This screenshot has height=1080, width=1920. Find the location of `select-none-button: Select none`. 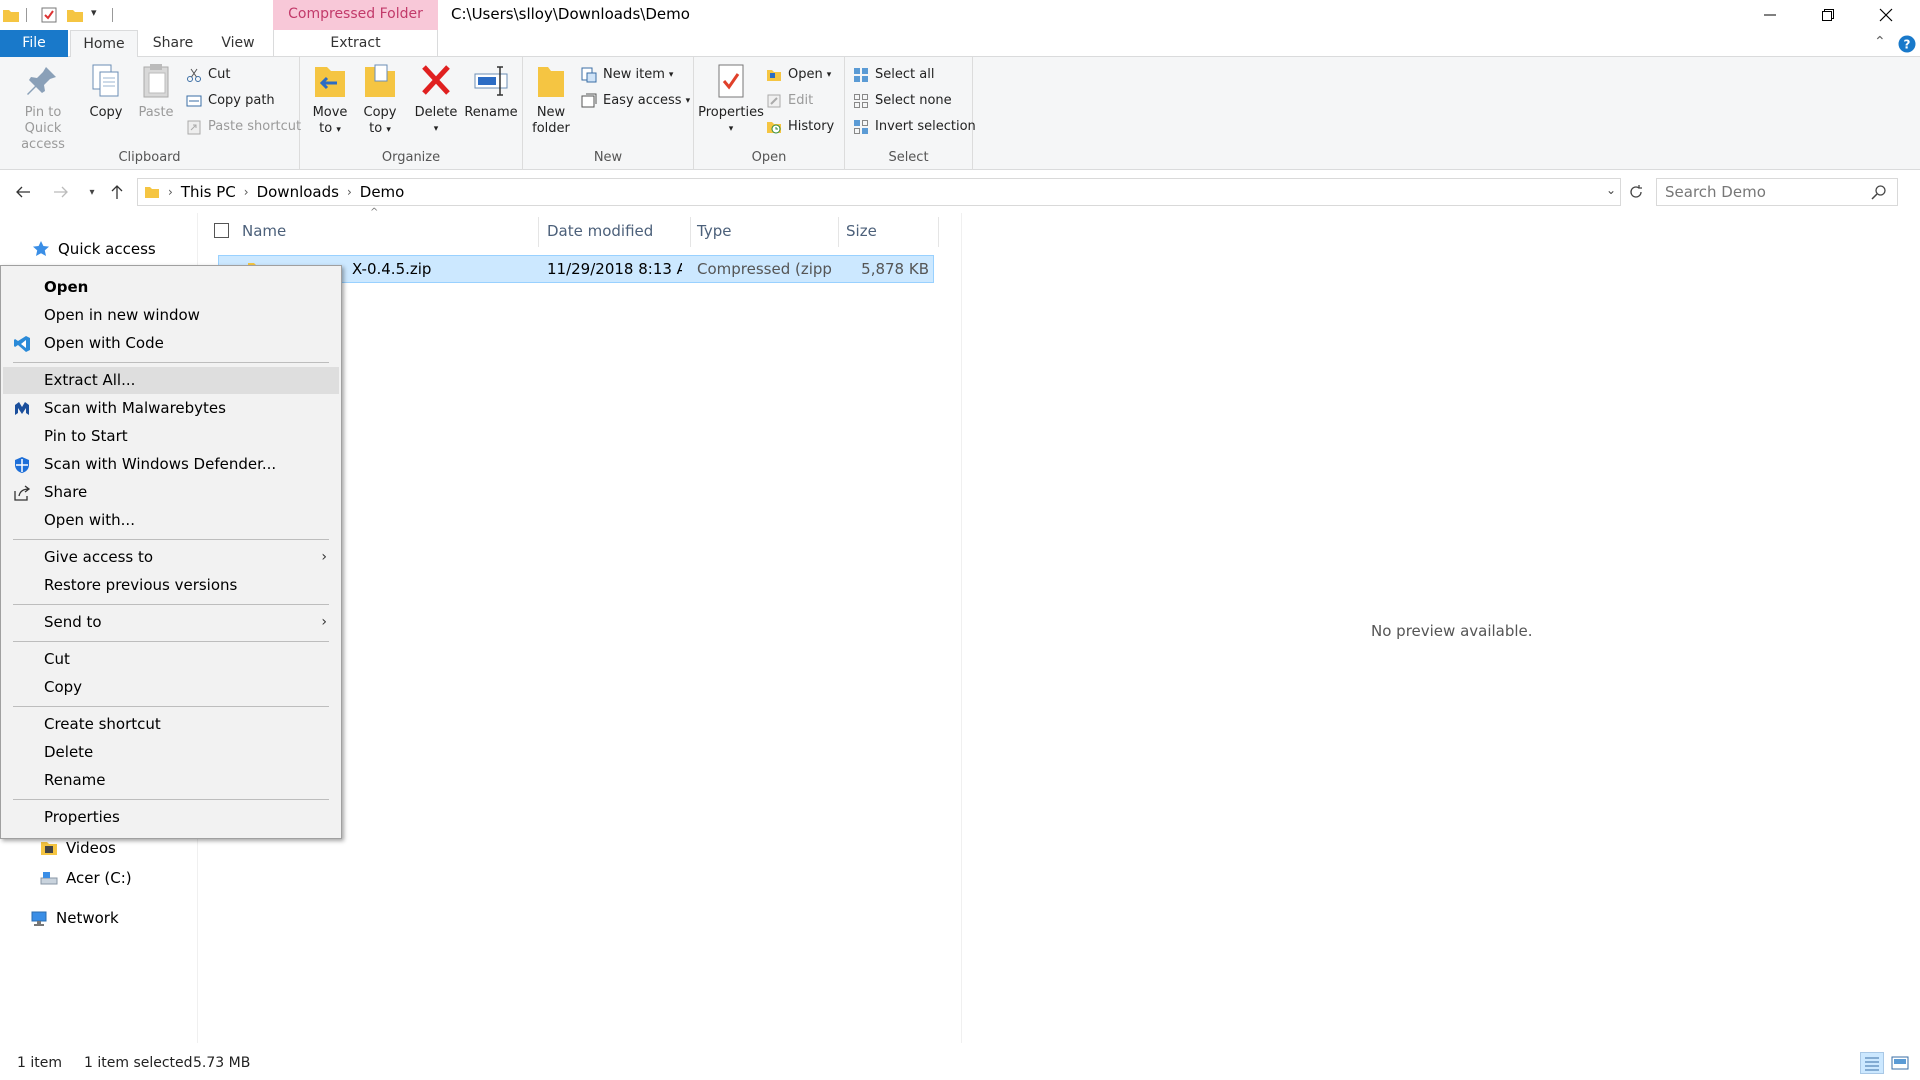

select-none-button: Select none is located at coordinates (902, 101).